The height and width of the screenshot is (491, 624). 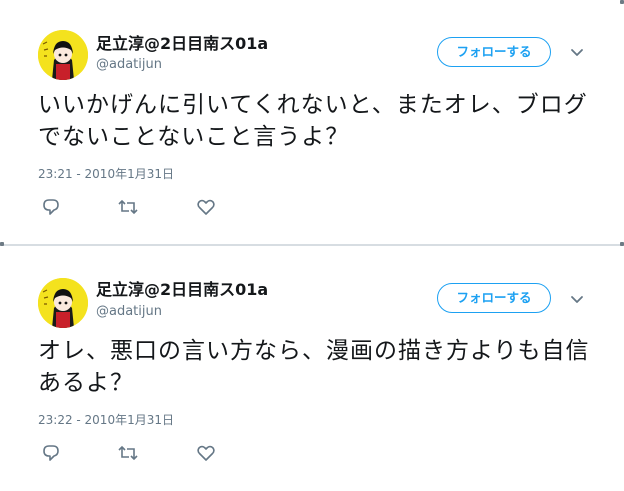 I want to click on tweet-text: いいかげんに引いてくれないと、またオレ、ブログでないことないこと言うよ？, so click(x=313, y=121).